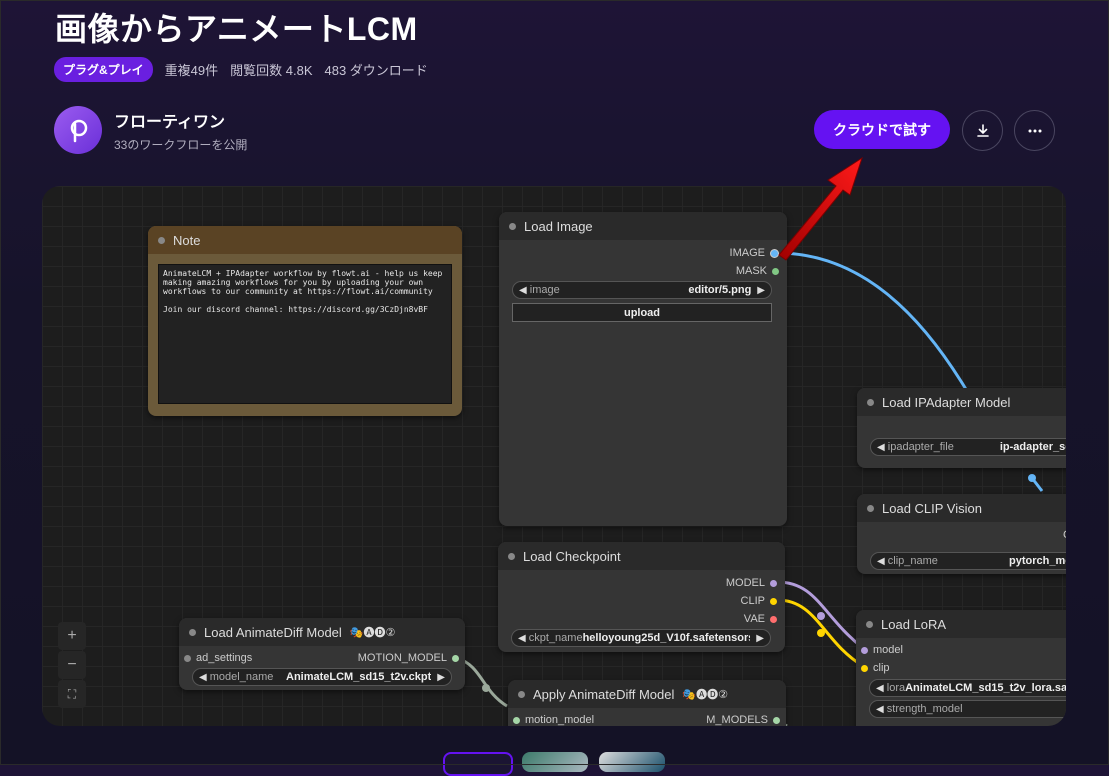 This screenshot has height=776, width=1109. Describe the element at coordinates (641, 556) in the screenshot. I see `load-checkpoint-header: Load Checkpoint` at that location.